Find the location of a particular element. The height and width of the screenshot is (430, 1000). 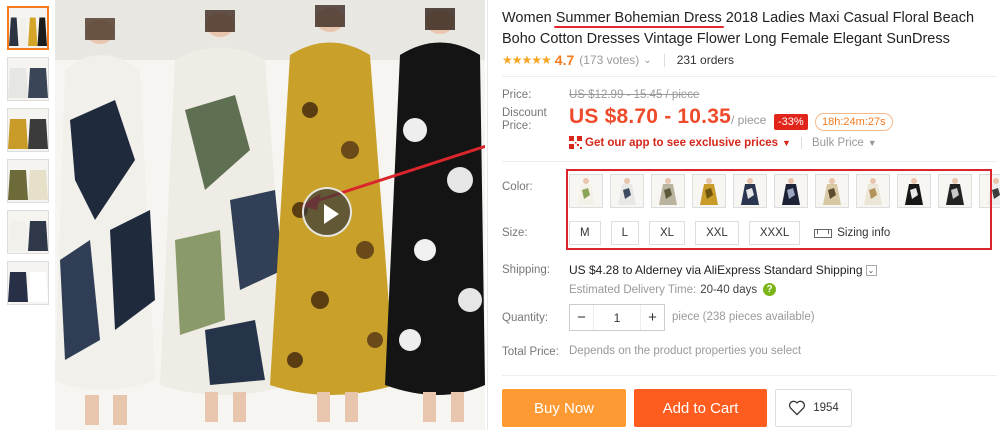

delivery-estimate: Estimated Delivery Time: 20-40 days ? is located at coordinates (673, 289).